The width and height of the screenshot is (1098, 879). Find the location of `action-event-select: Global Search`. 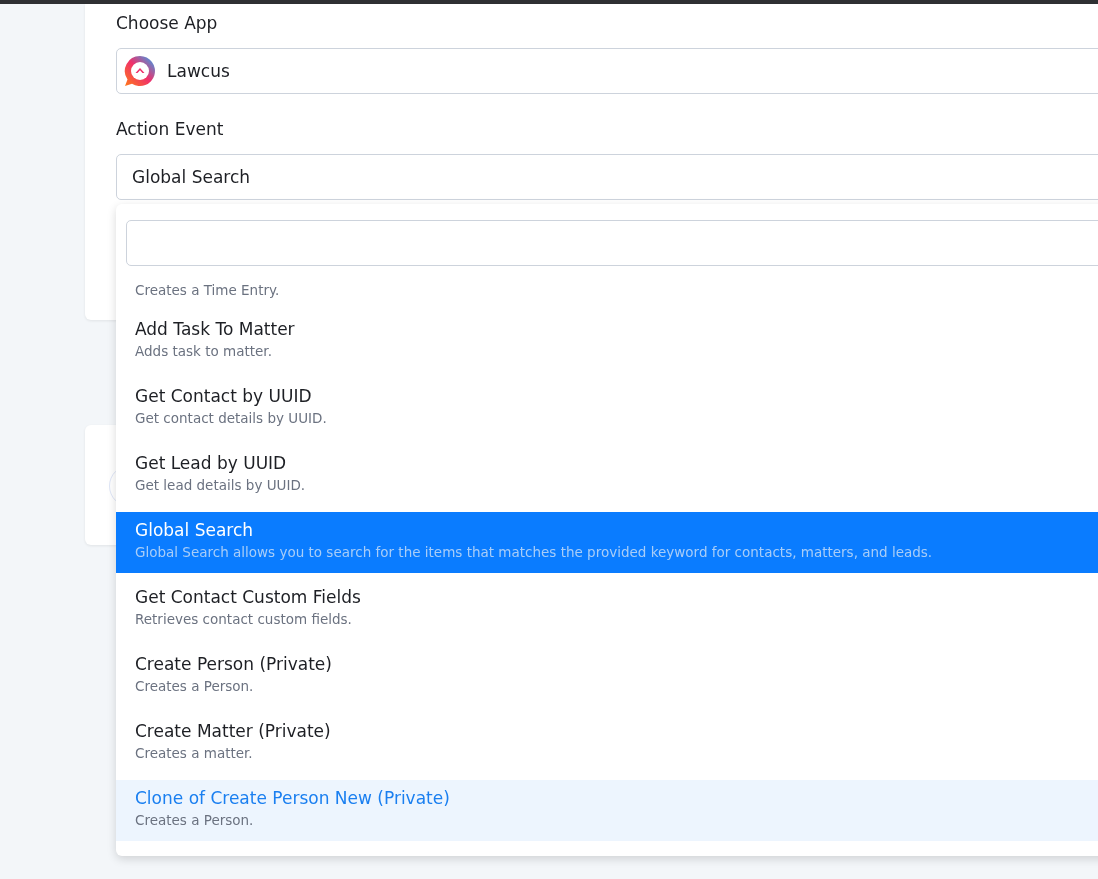

action-event-select: Global Search is located at coordinates (607, 177).